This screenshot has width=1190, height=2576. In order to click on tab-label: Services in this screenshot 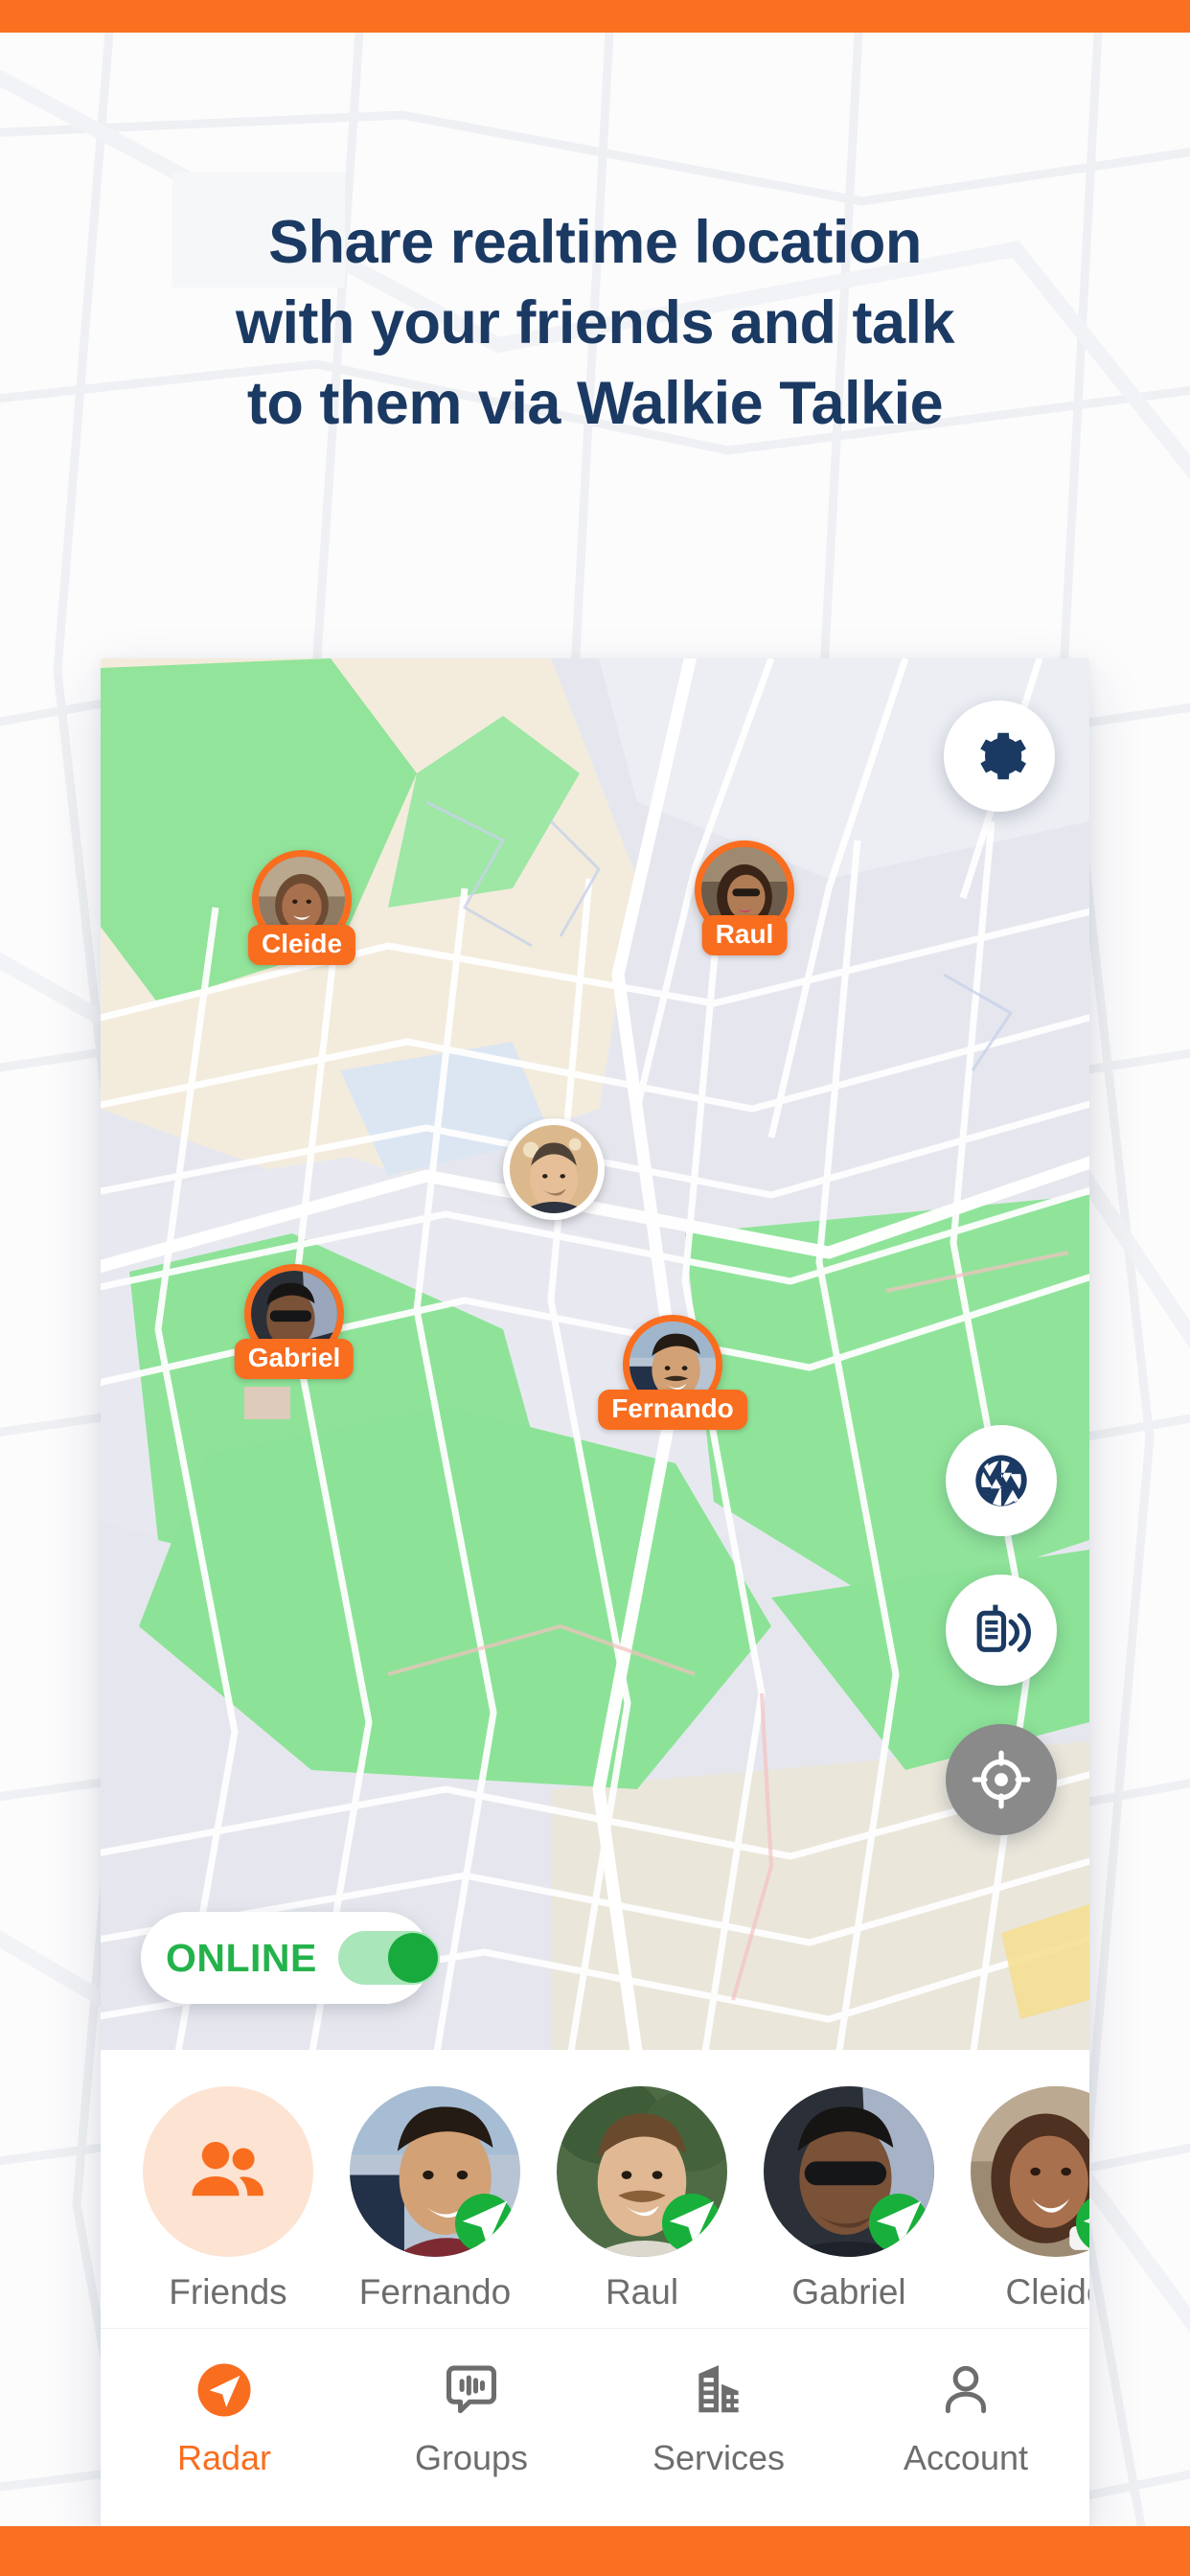, I will do `click(719, 2457)`.